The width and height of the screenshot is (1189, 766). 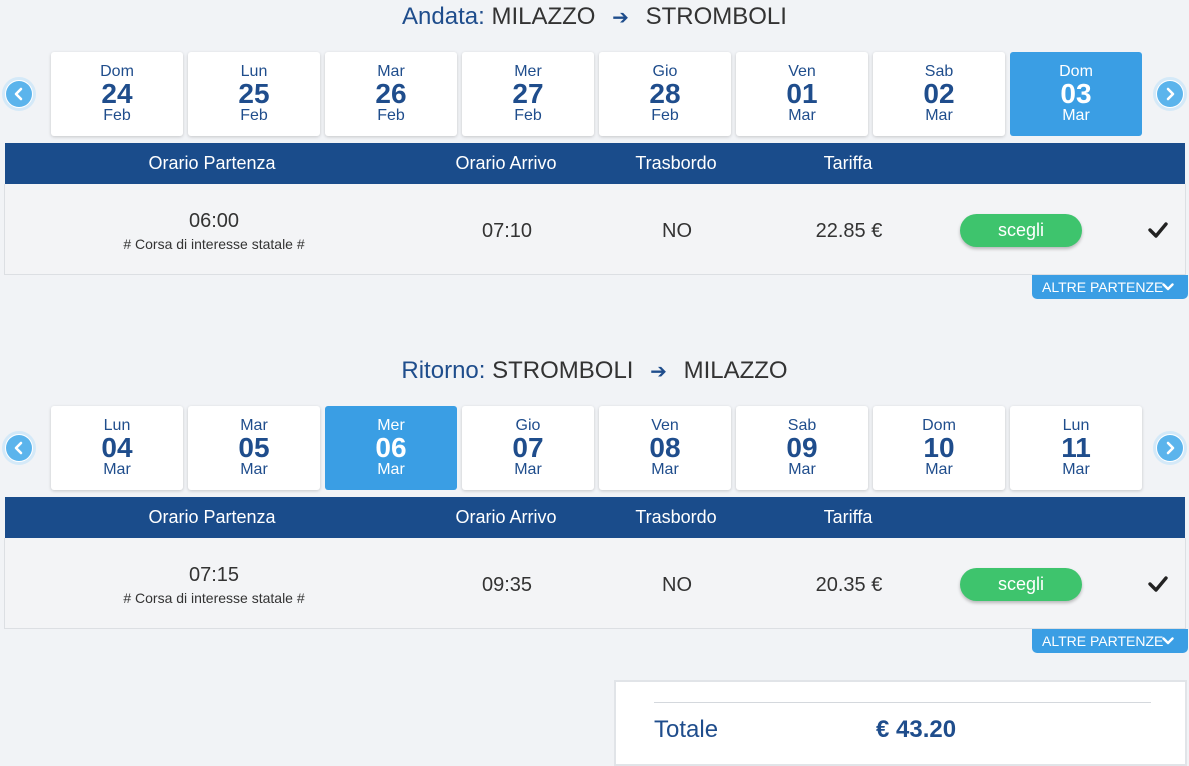 I want to click on day-number: 05, so click(x=254, y=447).